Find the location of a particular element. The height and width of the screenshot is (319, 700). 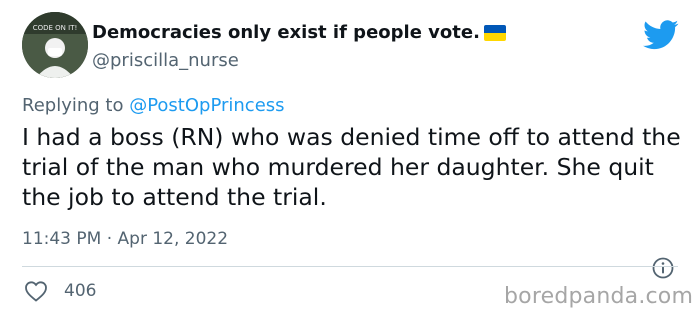

tweet-timestamp: 11:43 PM · Apr 12, 2022 is located at coordinates (125, 239).